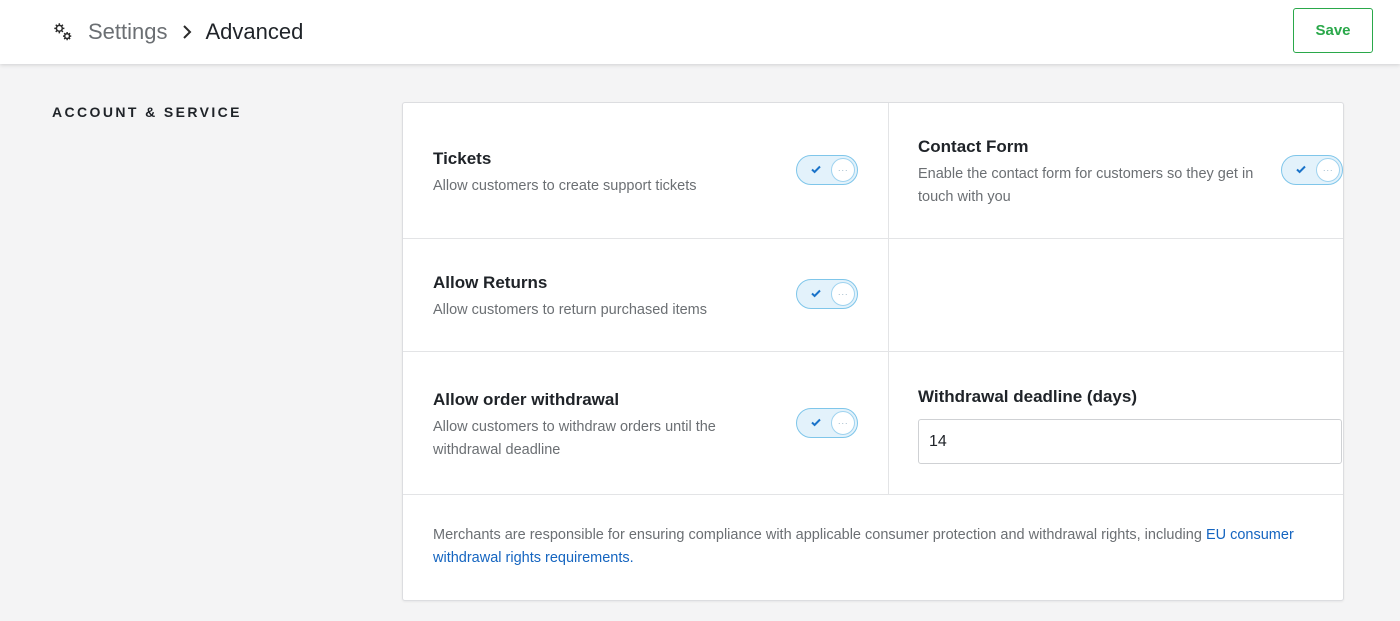  I want to click on allow-returns-title: Allow Returns, so click(490, 282).